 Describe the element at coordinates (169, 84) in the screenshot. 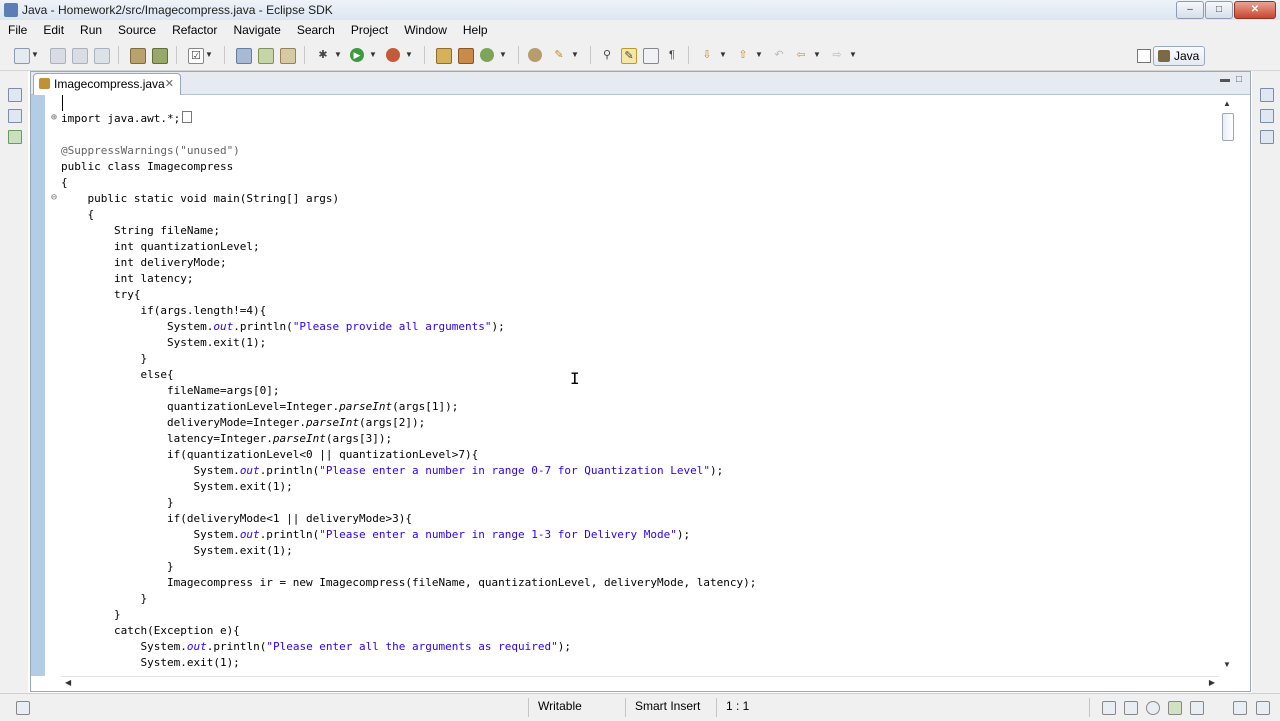

I see `tab-close-icon: ✕` at that location.